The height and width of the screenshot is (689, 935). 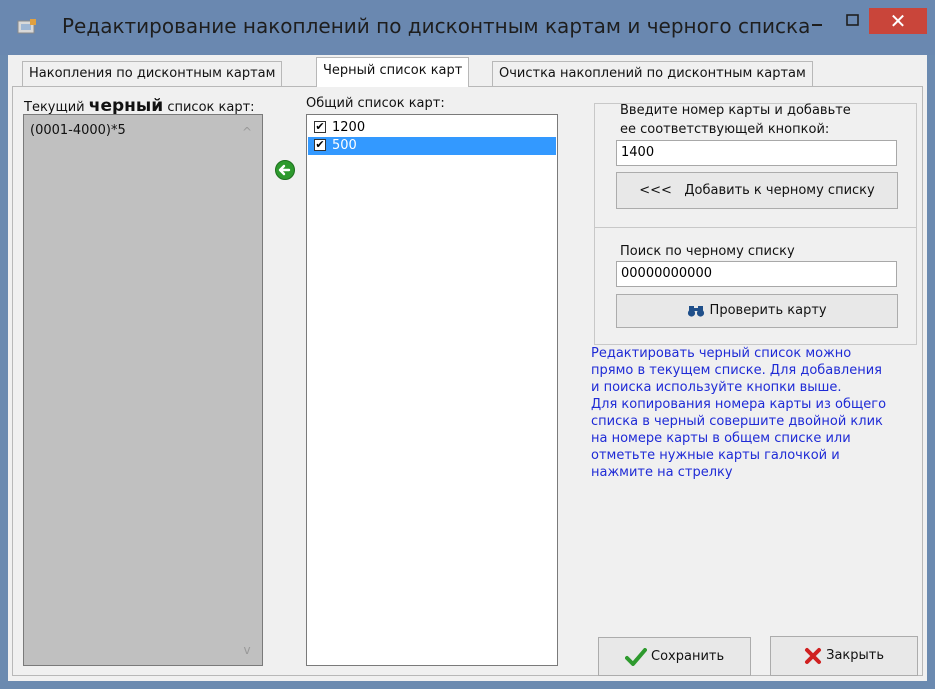 I want to click on add-arrows-icon: <<<, so click(x=655, y=190).